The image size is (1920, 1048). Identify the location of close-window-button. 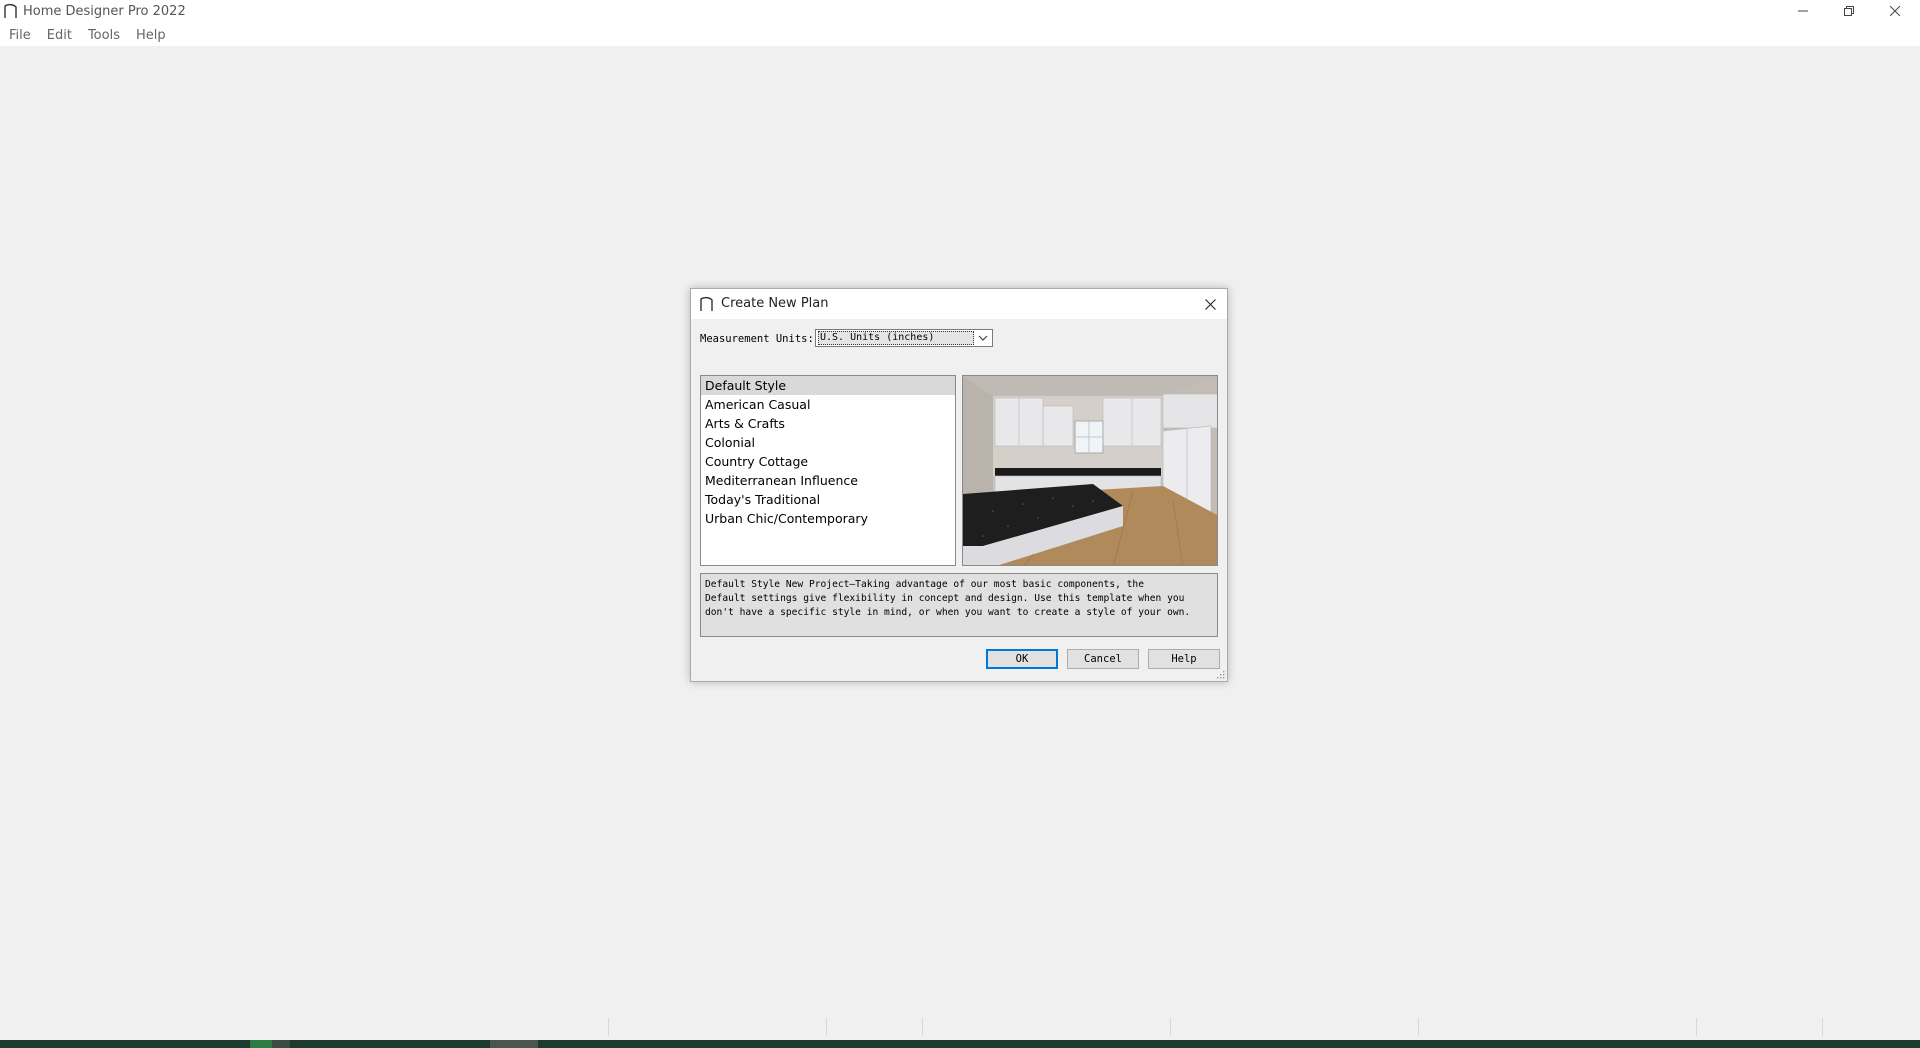
(1895, 11).